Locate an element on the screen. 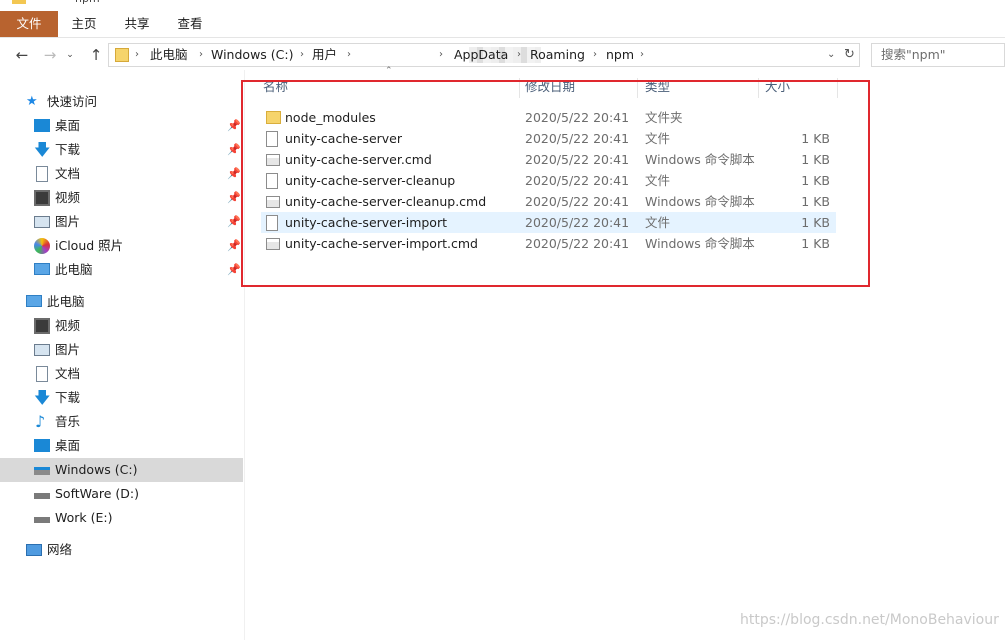 Image resolution: width=1005 pixels, height=640 pixels. address-dropdown-icon: ⌄ is located at coordinates (831, 55).